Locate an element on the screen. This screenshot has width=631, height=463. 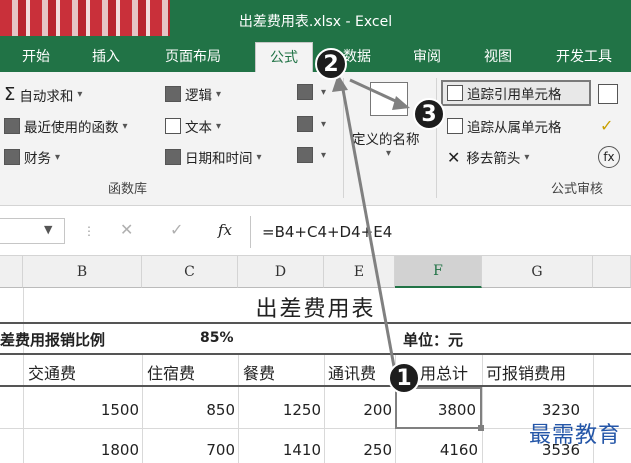
cell-b4: 1500 is located at coordinates (81, 410).